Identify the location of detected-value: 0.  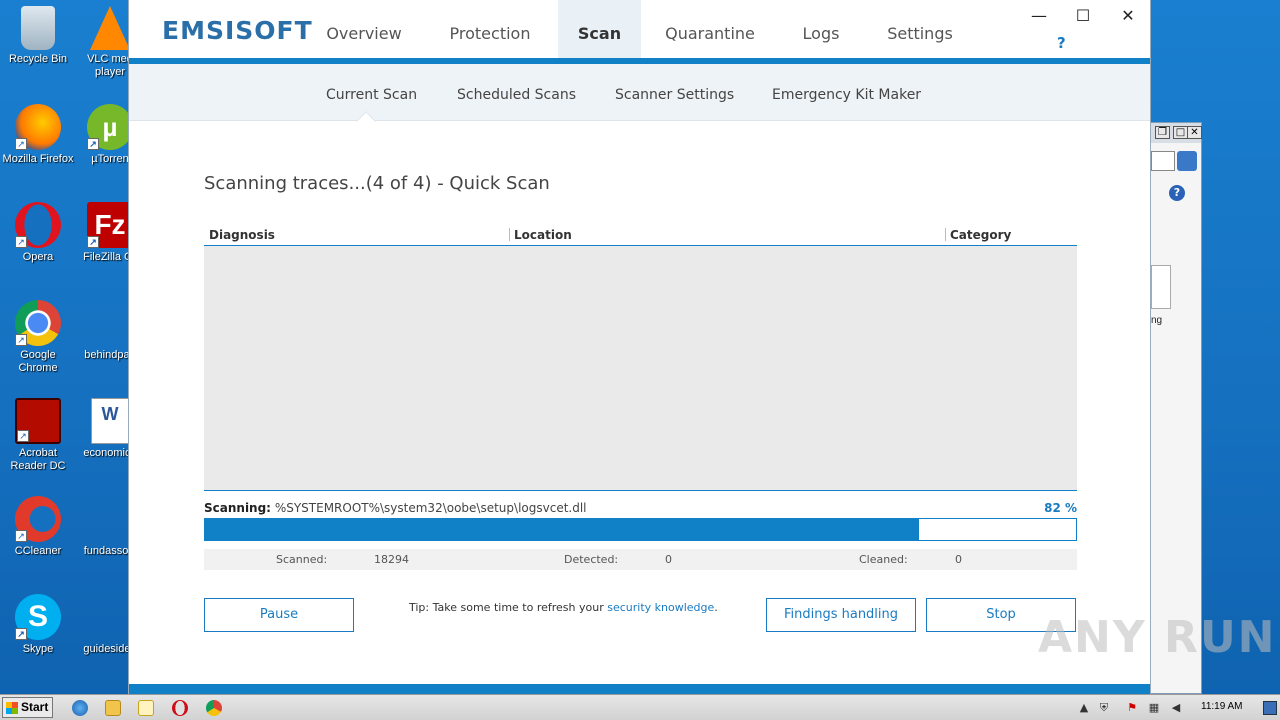
(668, 559).